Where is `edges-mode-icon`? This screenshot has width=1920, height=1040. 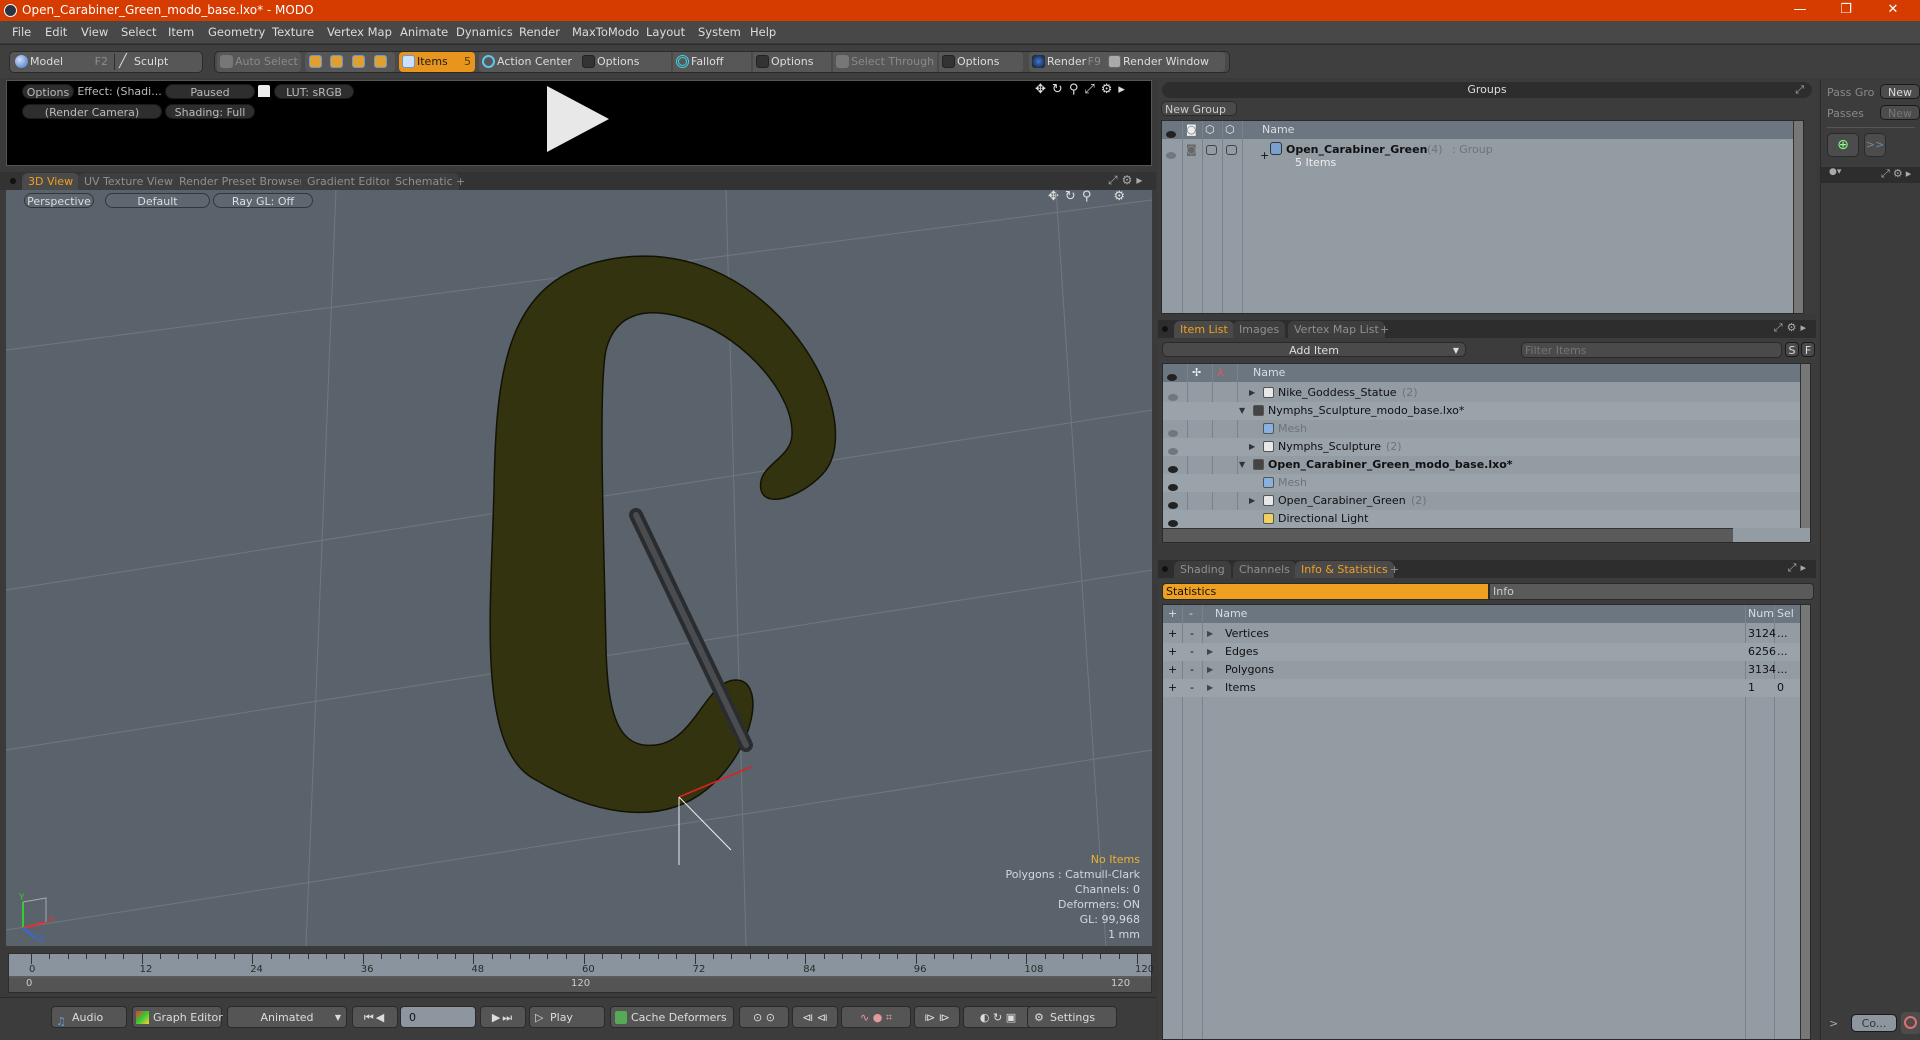
edges-mode-icon is located at coordinates (336, 61).